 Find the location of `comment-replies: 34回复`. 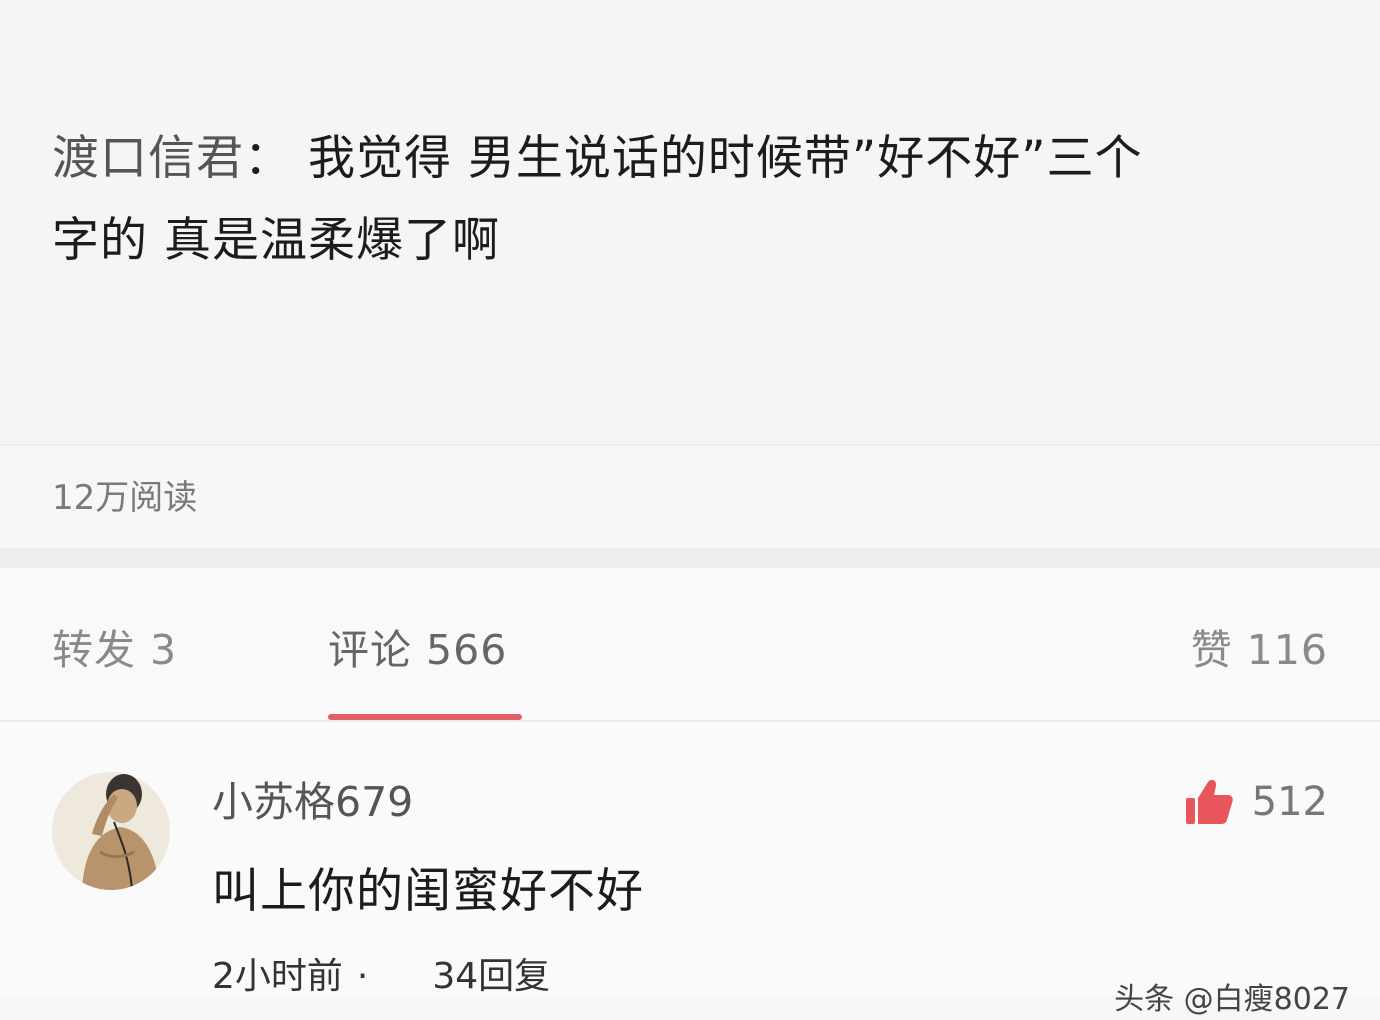

comment-replies: 34回复 is located at coordinates (491, 976).